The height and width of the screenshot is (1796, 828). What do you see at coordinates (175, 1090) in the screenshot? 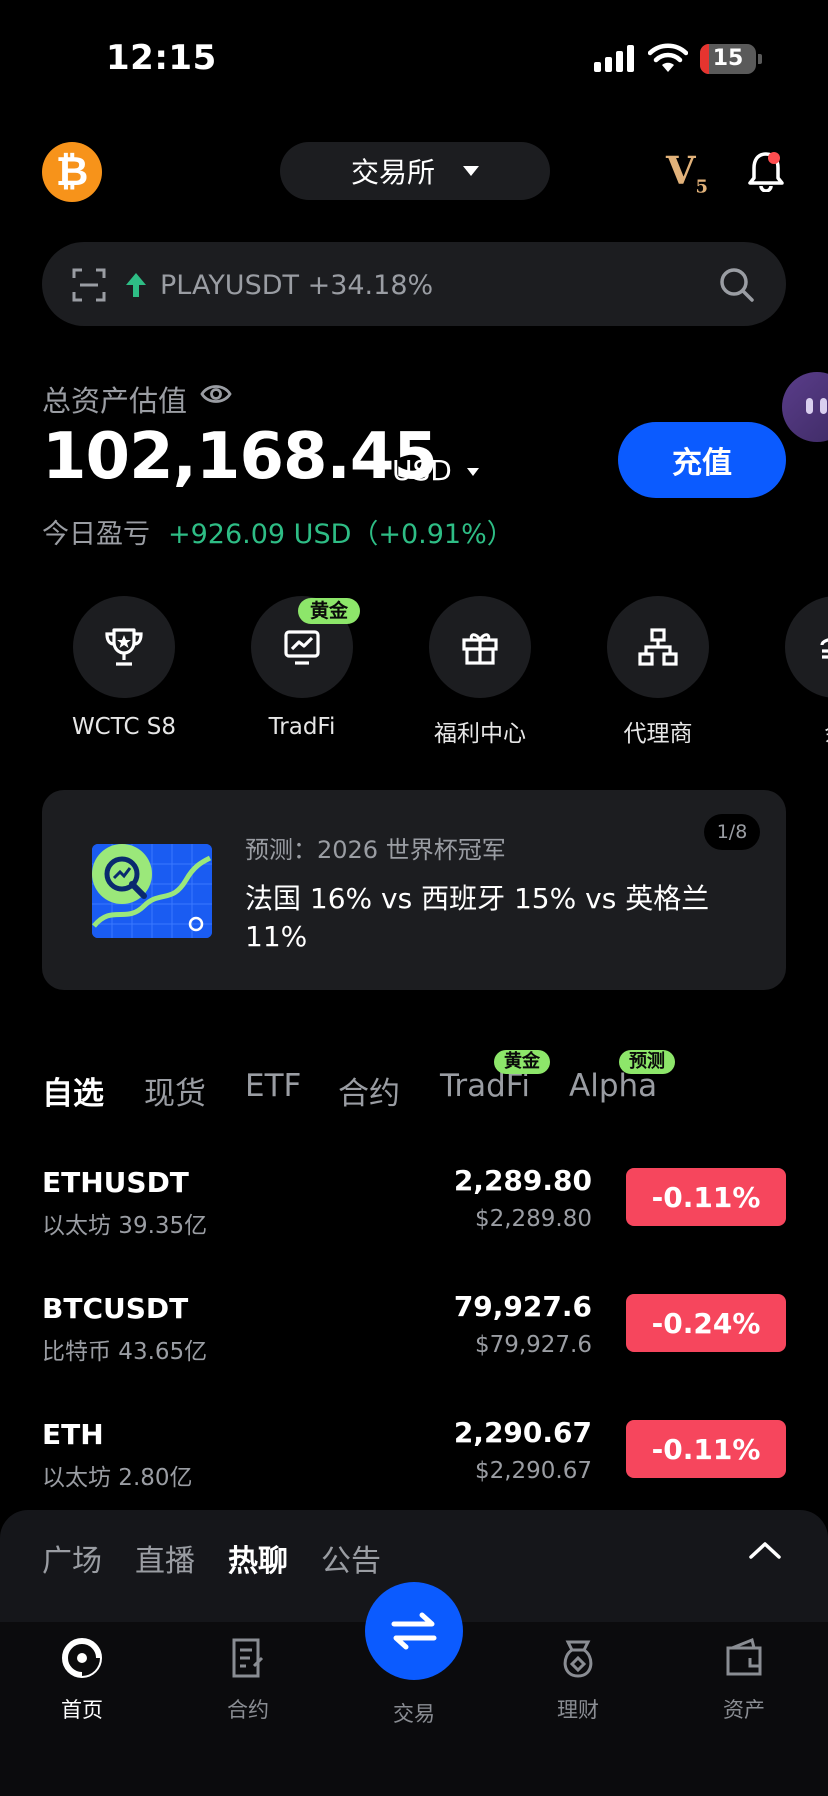
I see `tab-spot: 现货` at bounding box center [175, 1090].